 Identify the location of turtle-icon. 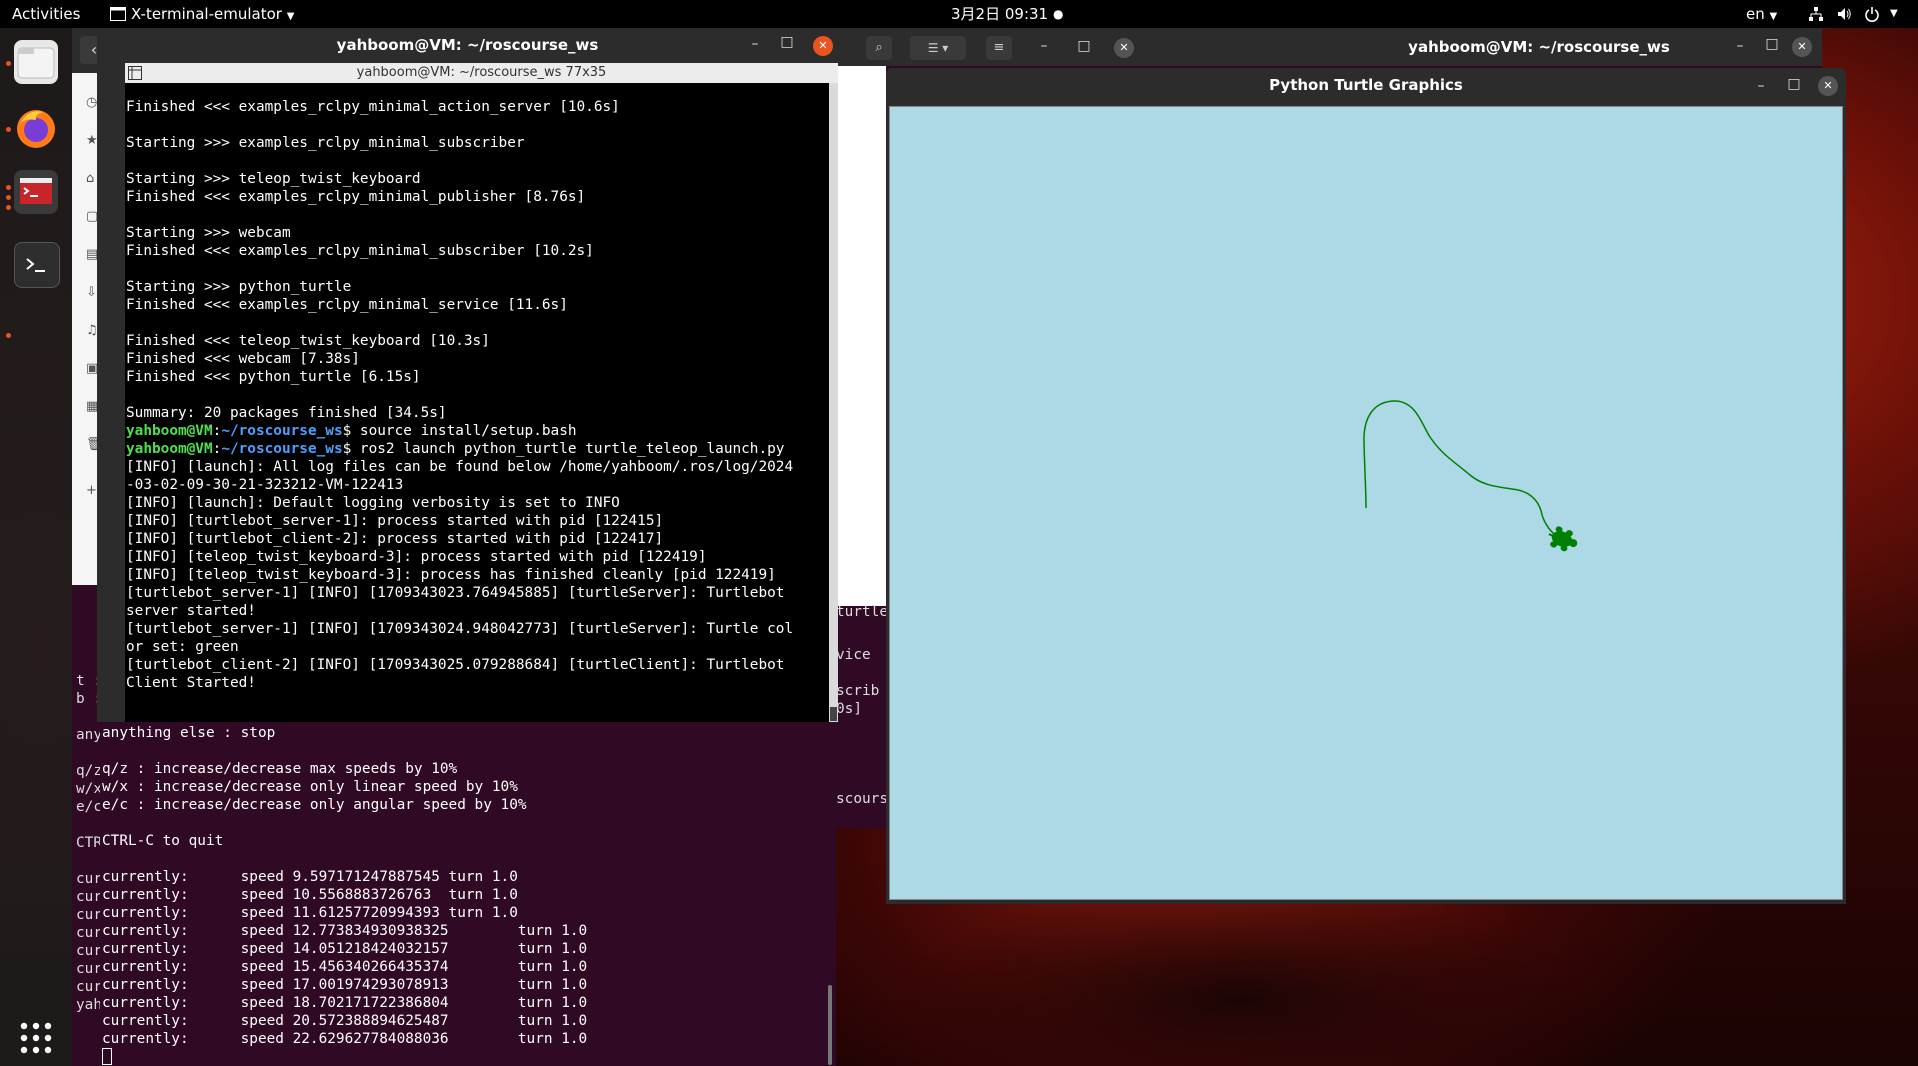
(1563, 539).